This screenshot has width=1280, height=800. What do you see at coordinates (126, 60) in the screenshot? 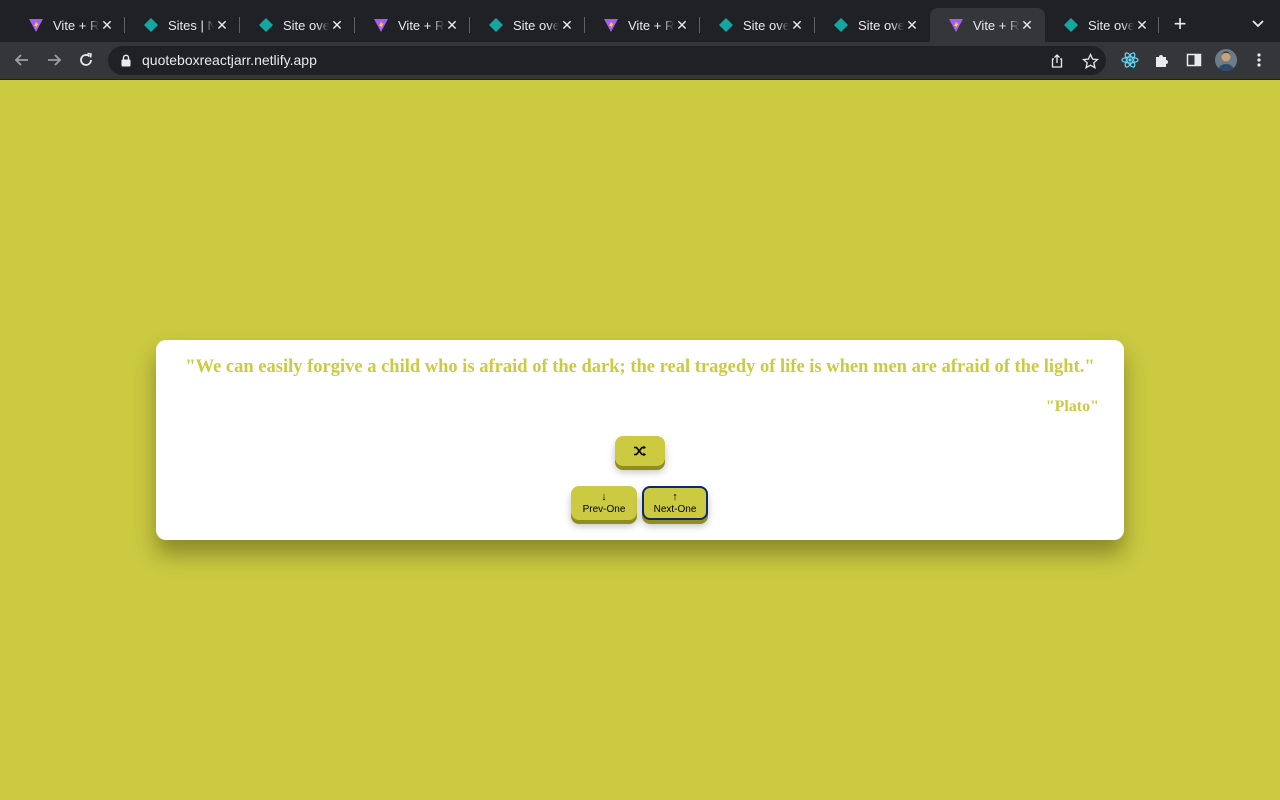
I see `lock-icon` at bounding box center [126, 60].